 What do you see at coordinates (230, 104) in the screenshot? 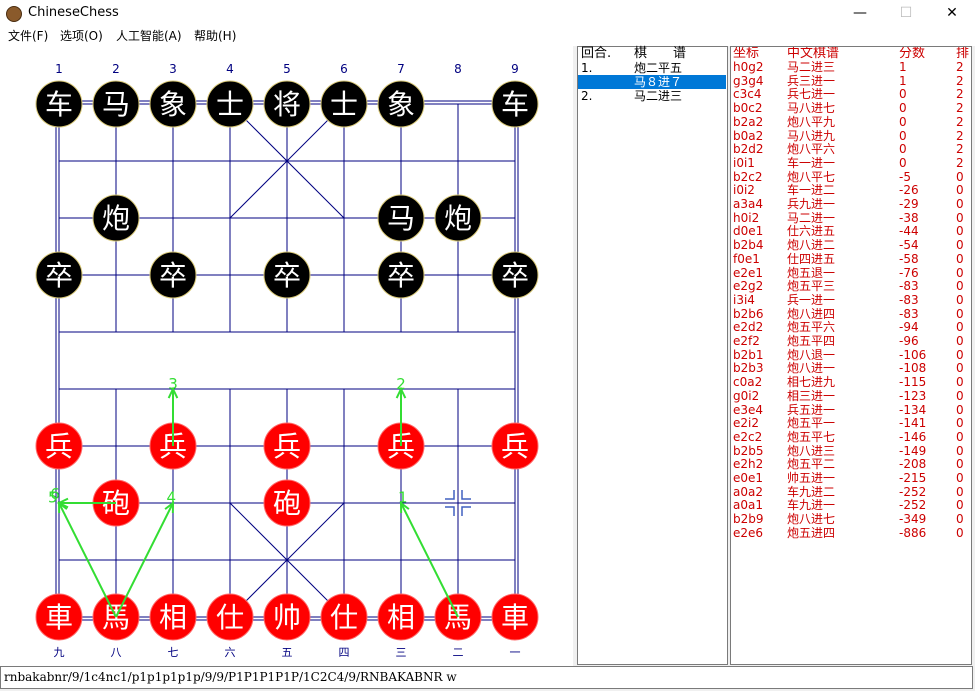
I see `black-piece-label: 士` at bounding box center [230, 104].